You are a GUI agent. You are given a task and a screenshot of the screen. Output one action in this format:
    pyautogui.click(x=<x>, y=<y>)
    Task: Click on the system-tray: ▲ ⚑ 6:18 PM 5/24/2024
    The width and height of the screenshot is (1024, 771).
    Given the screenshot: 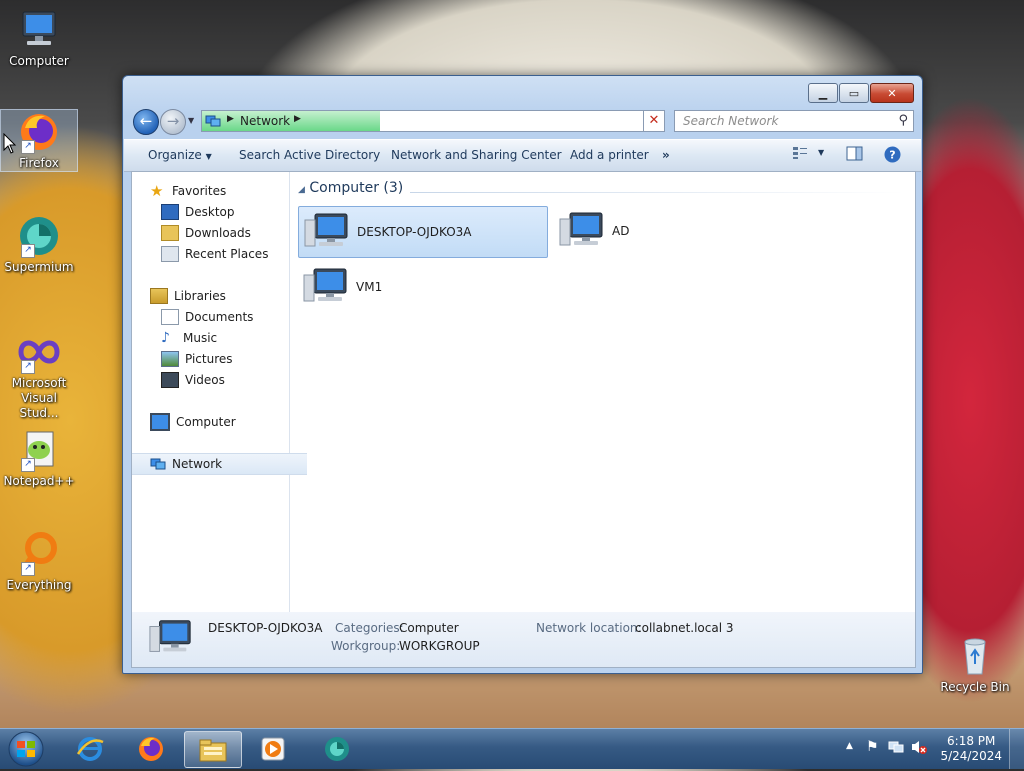 What is the action you would take?
    pyautogui.click(x=929, y=749)
    